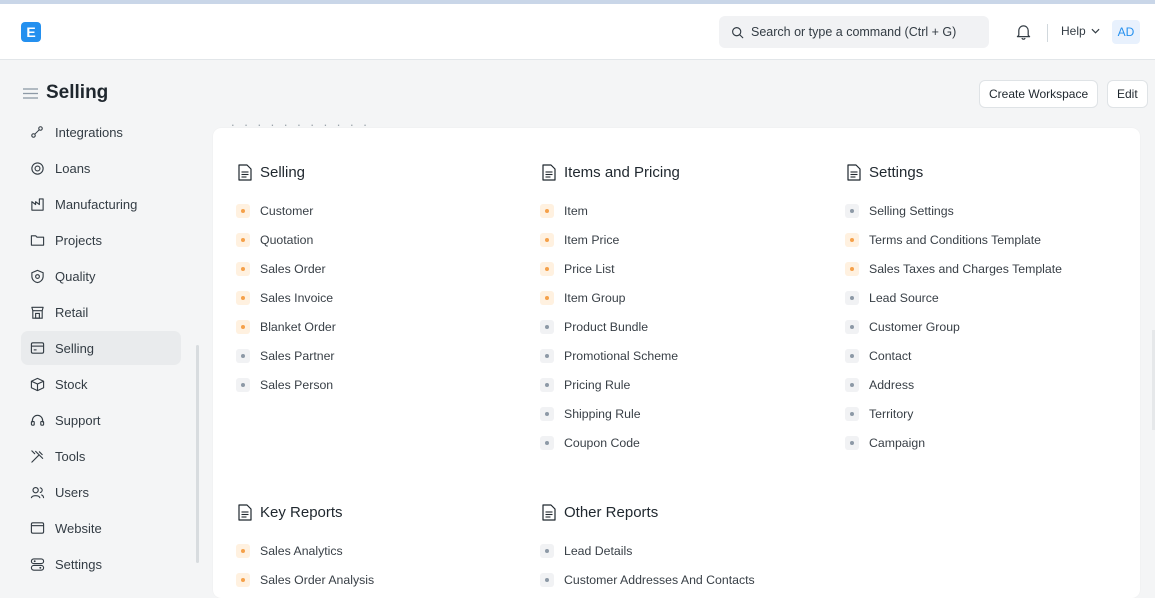 The image size is (1155, 598). I want to click on link-label: Pricing Rule, so click(597, 384).